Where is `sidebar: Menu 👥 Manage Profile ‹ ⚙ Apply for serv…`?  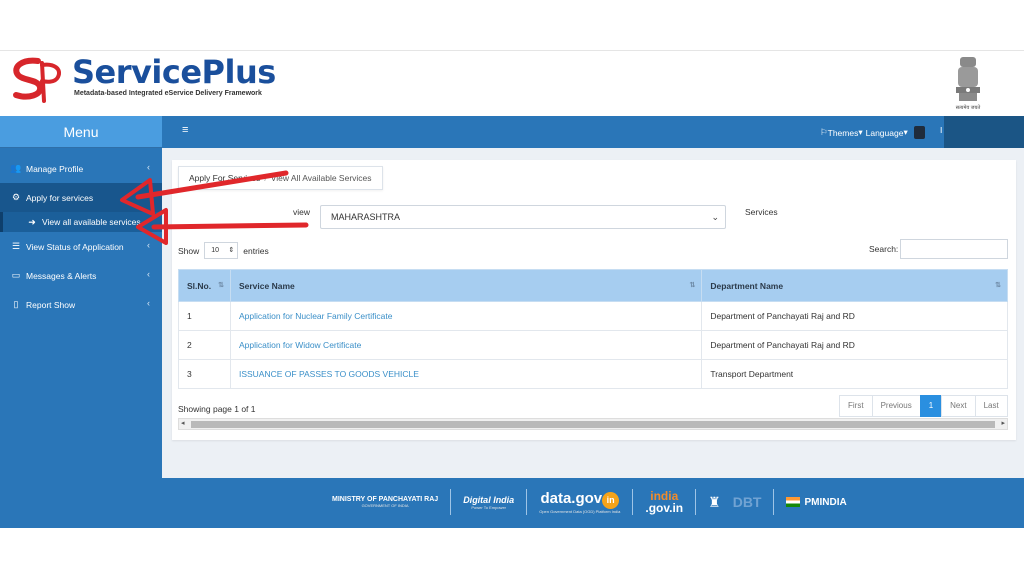
sidebar: Menu 👥 Manage Profile ‹ ⚙ Apply for serv… is located at coordinates (81, 322).